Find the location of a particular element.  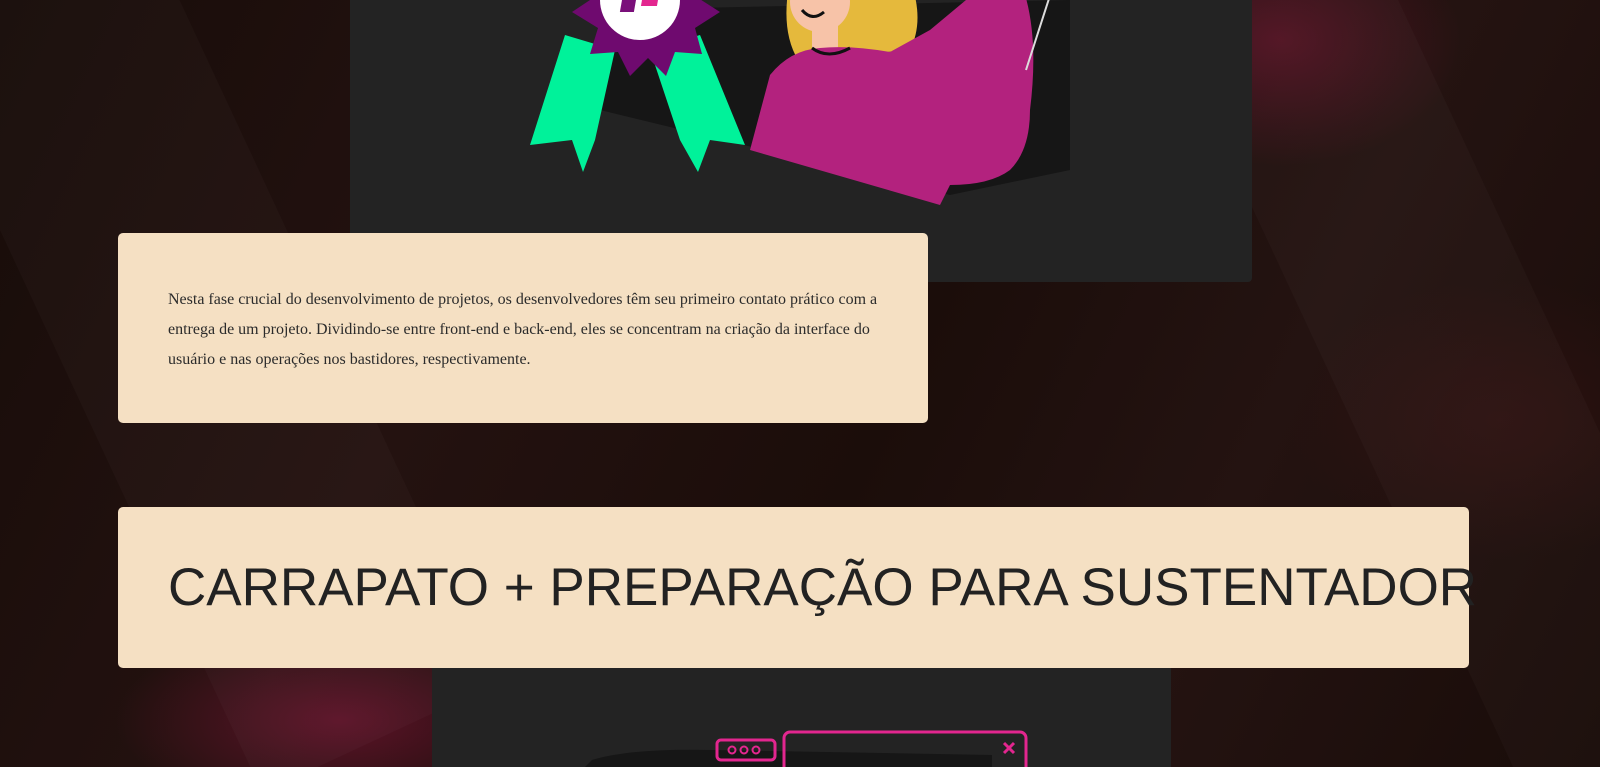

ribbon-left is located at coordinates (572, 103).